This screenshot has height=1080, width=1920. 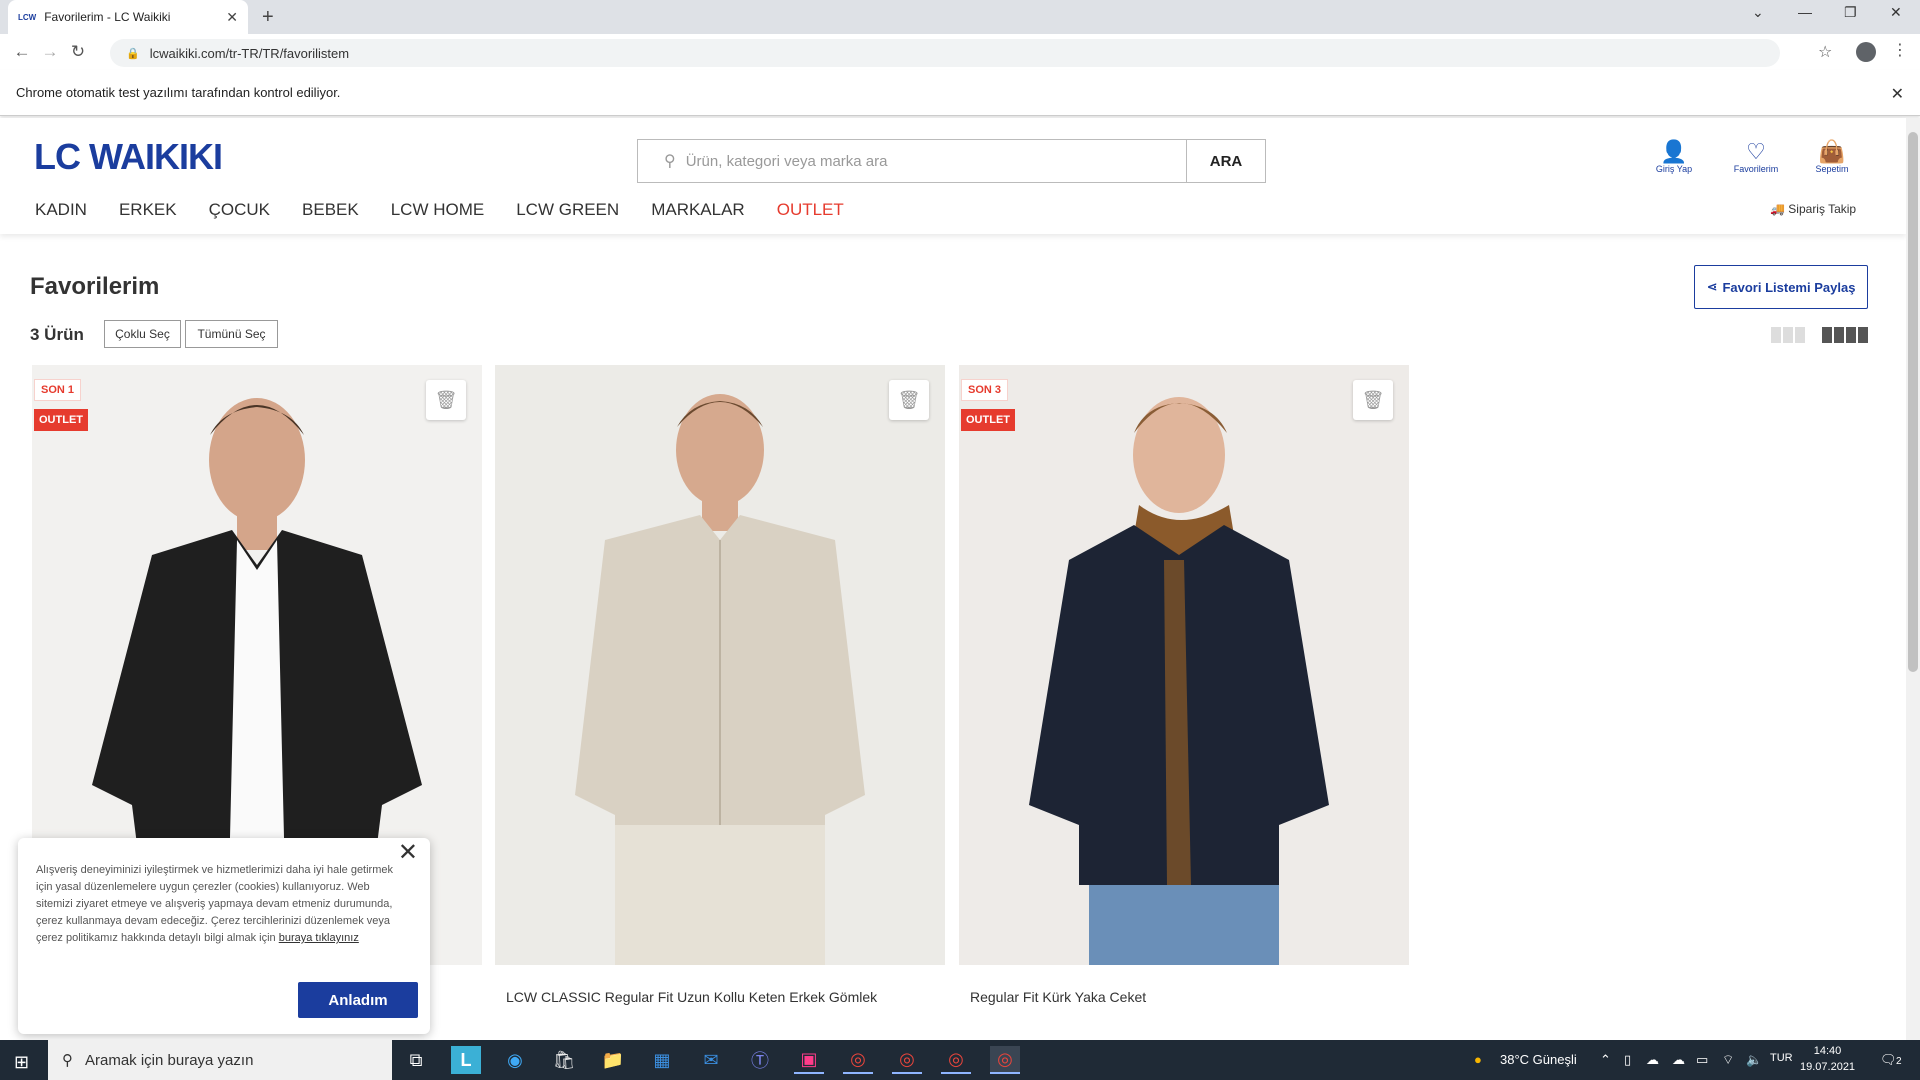 What do you see at coordinates (1805, 12) in the screenshot?
I see `minimize-icon: —` at bounding box center [1805, 12].